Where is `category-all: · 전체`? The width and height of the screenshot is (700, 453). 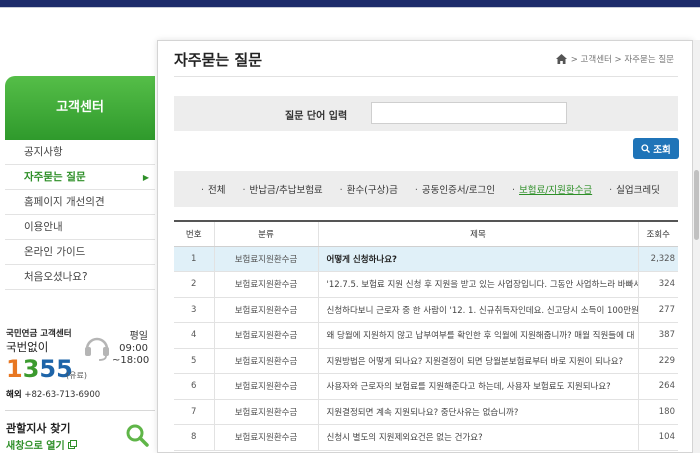
category-all: · 전체 is located at coordinates (213, 189).